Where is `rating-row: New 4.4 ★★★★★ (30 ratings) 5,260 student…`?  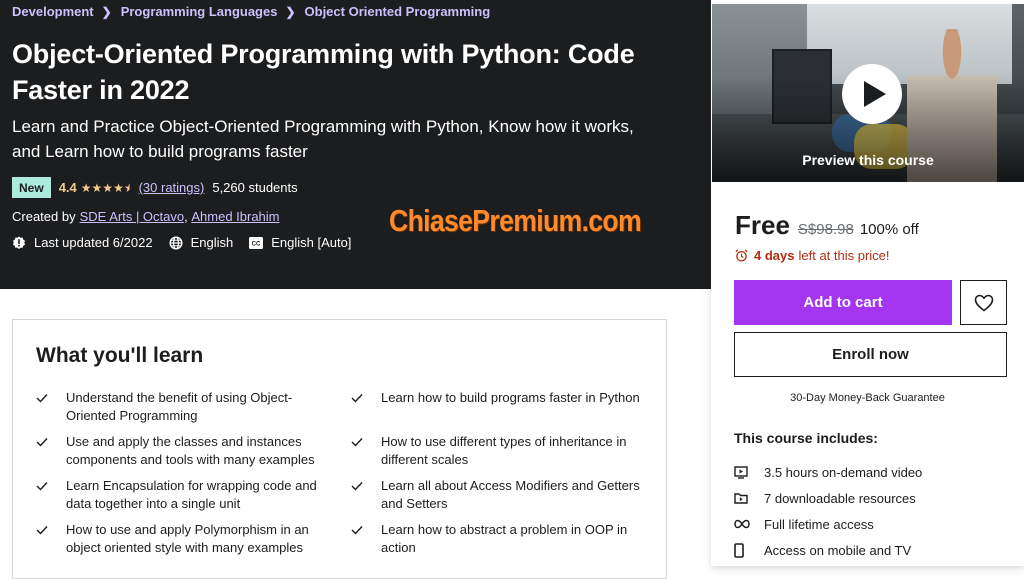
rating-row: New 4.4 ★★★★★ (30 ratings) 5,260 student… is located at coordinates (155, 187).